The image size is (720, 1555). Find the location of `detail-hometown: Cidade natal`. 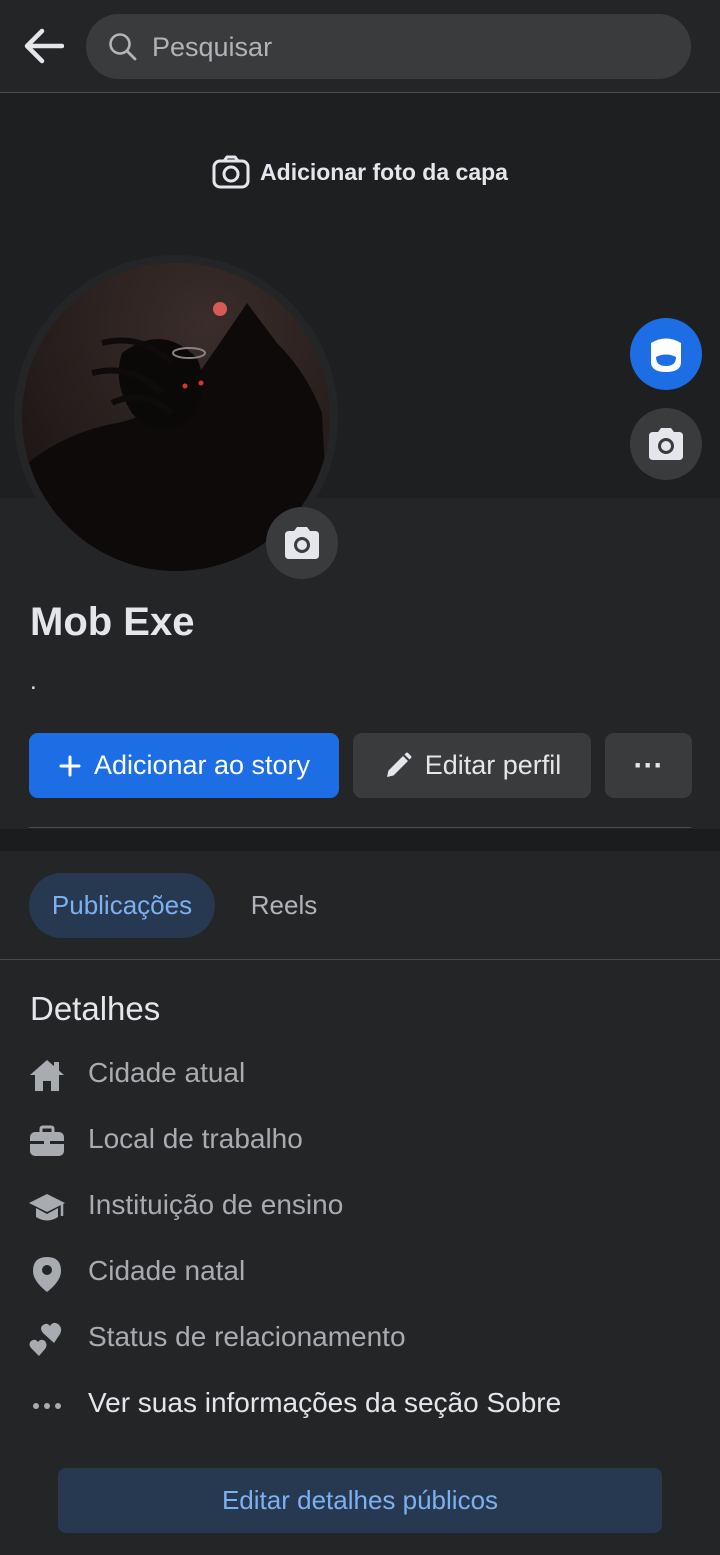

detail-hometown: Cidade natal is located at coordinates (358, 1274).